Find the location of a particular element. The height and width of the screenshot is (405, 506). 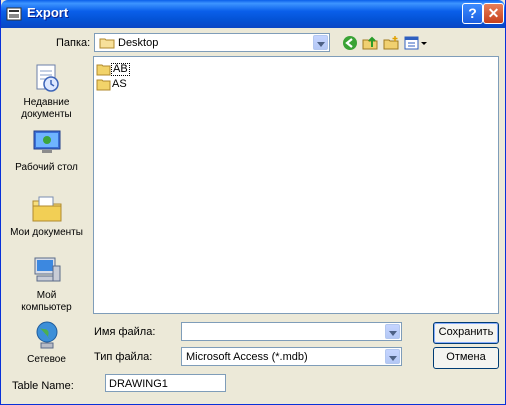

place-label: Мой компьютер is located at coordinates (46, 301).